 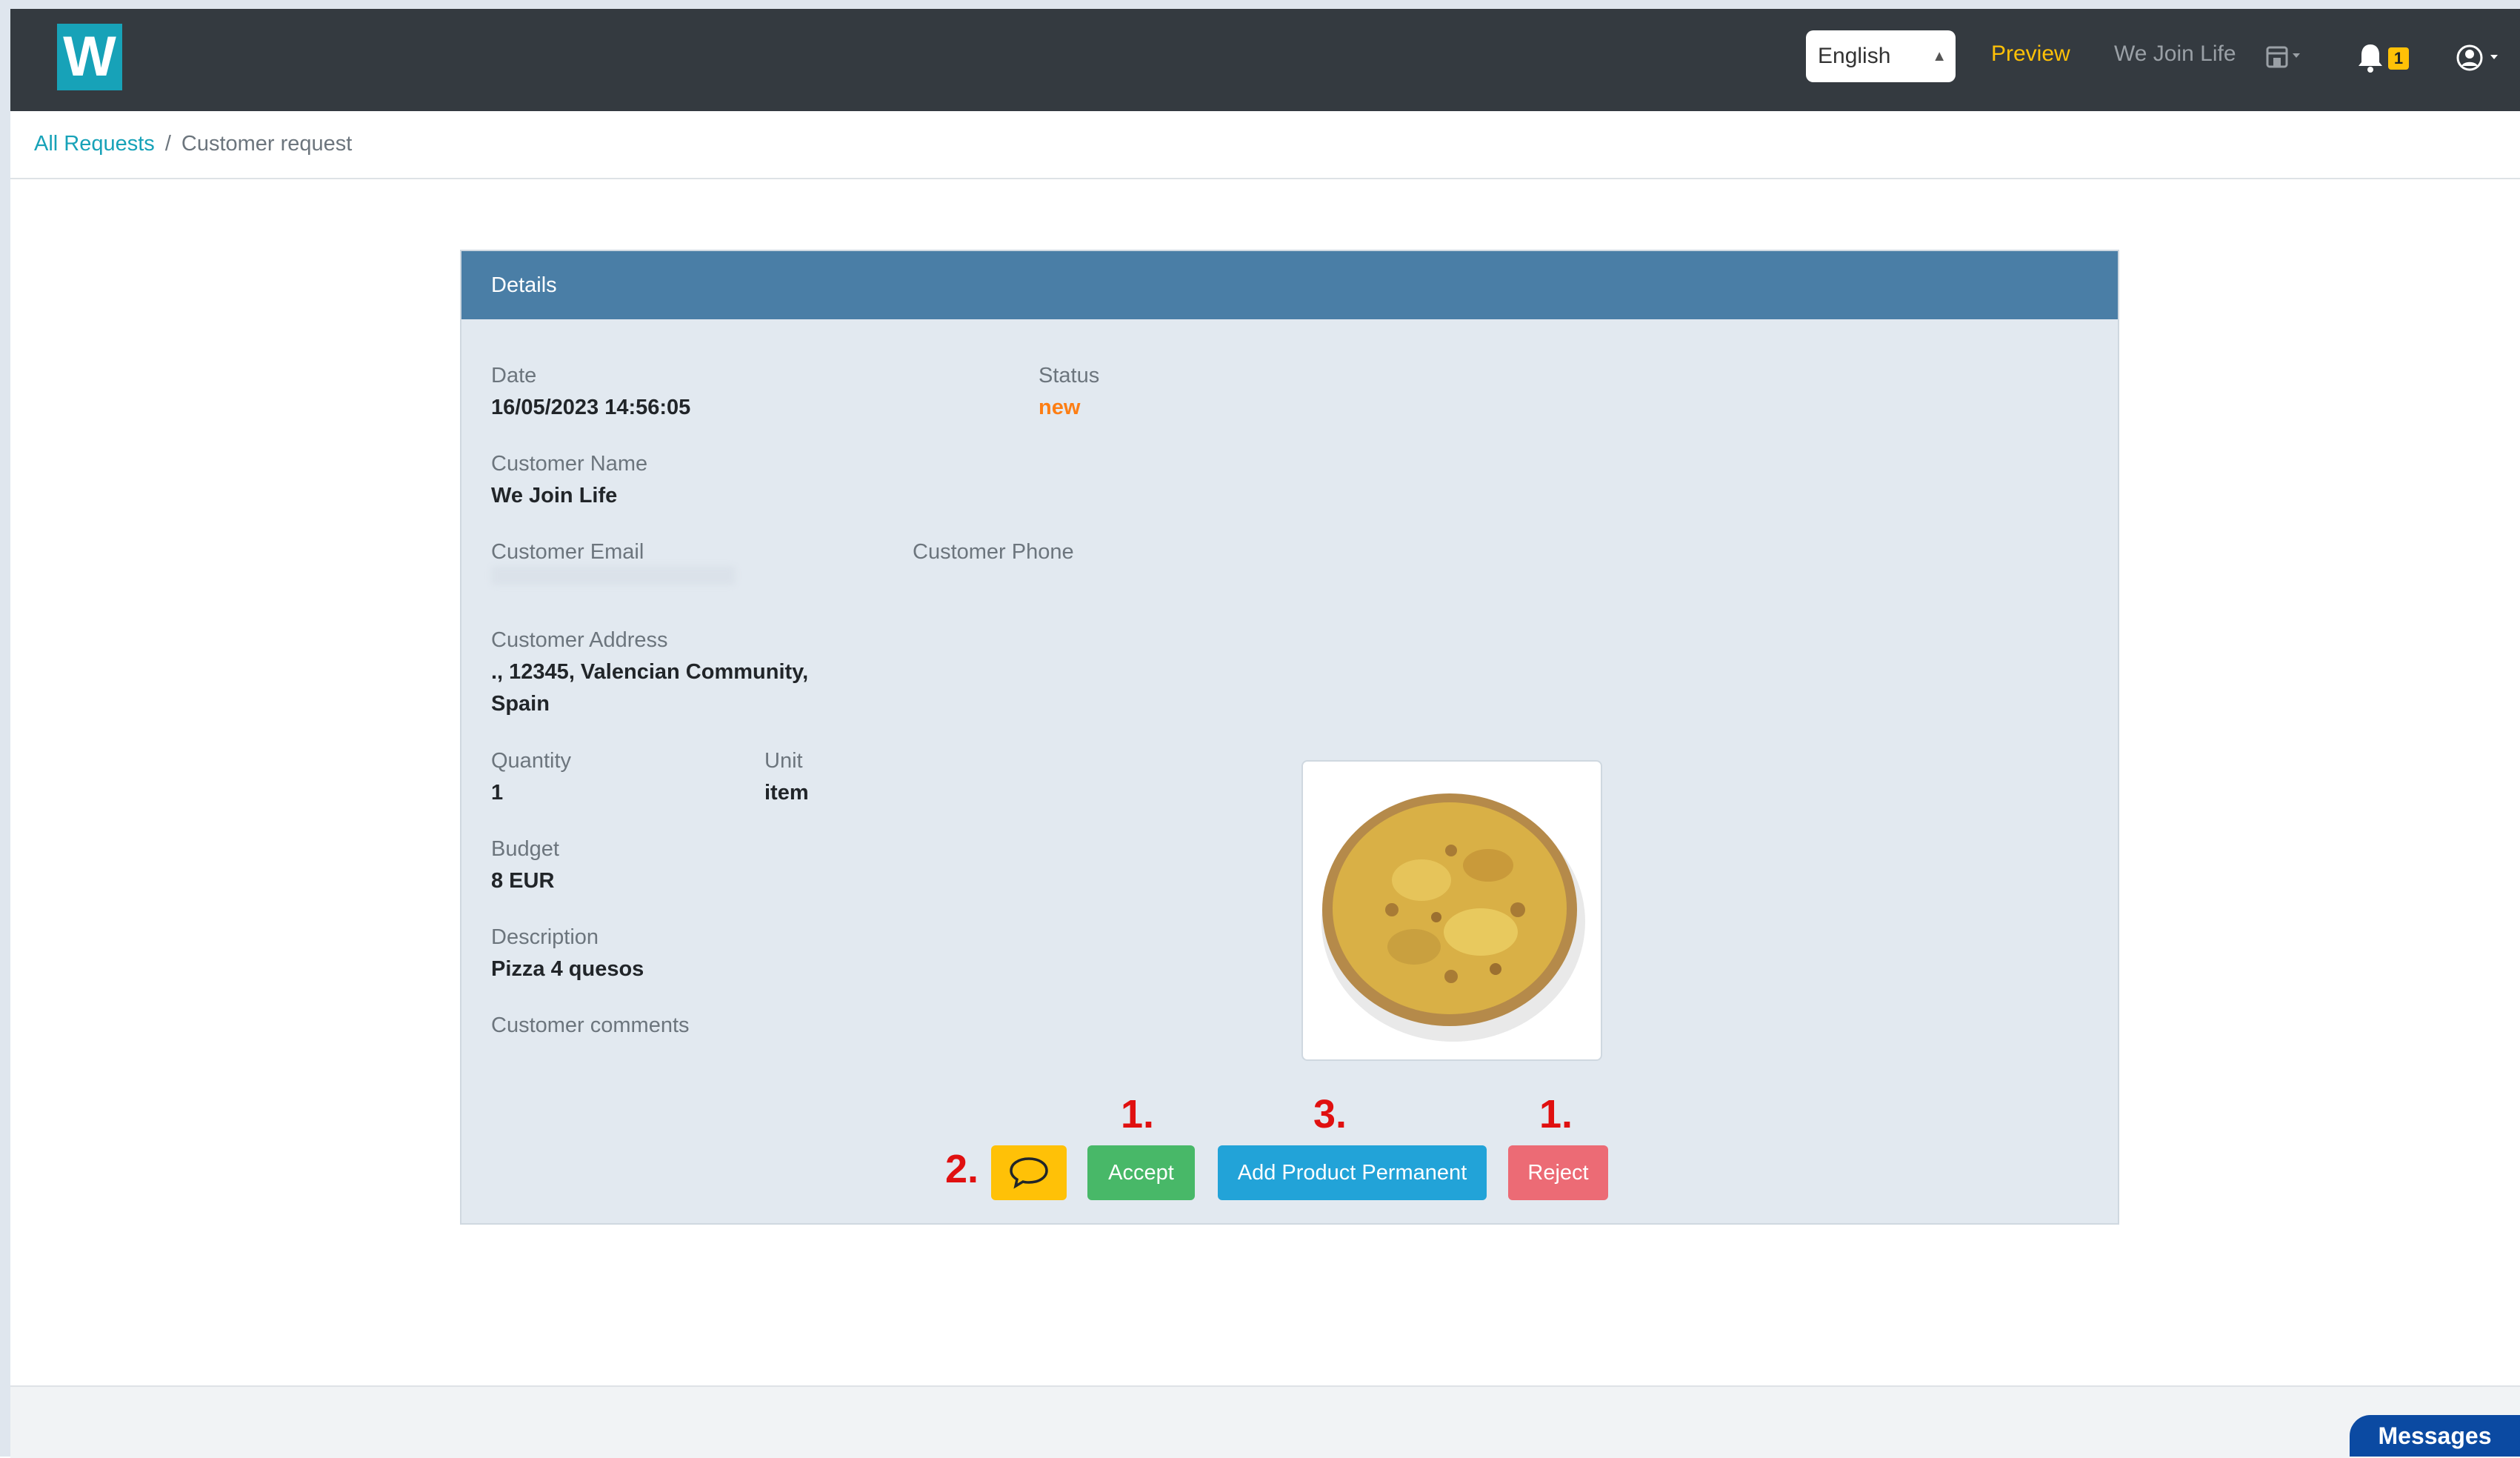 What do you see at coordinates (569, 464) in the screenshot?
I see `customer-name-label: Customer Name` at bounding box center [569, 464].